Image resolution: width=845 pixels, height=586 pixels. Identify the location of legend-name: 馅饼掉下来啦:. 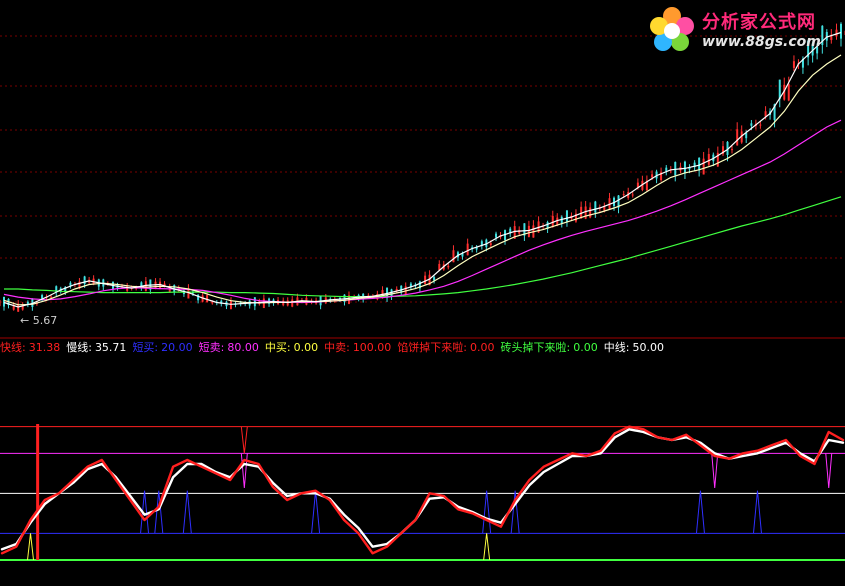
(432, 347).